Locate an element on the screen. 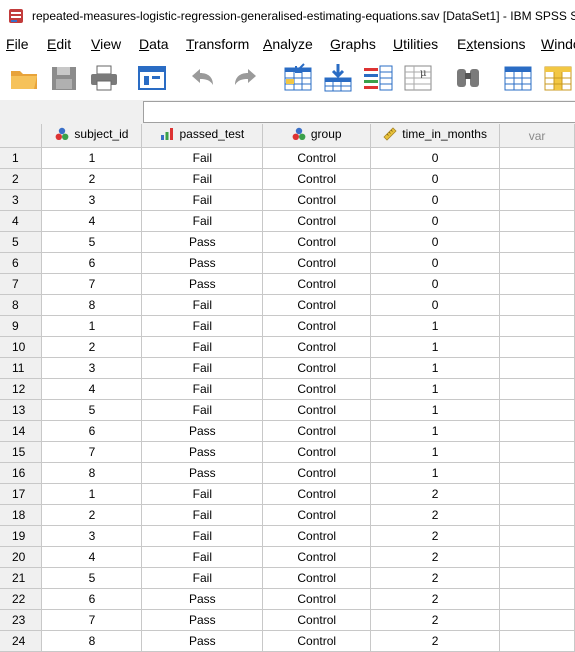 This screenshot has width=575, height=652. row-number: 10 is located at coordinates (21, 347).